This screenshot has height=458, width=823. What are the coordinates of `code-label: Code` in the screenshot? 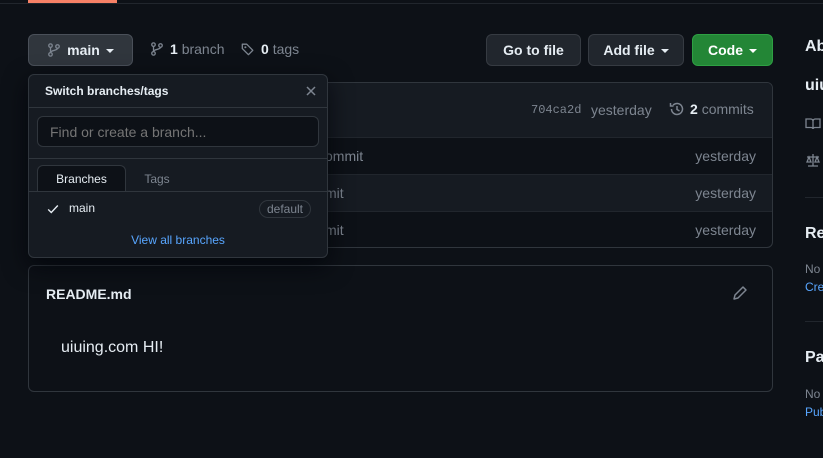 It's located at (725, 50).